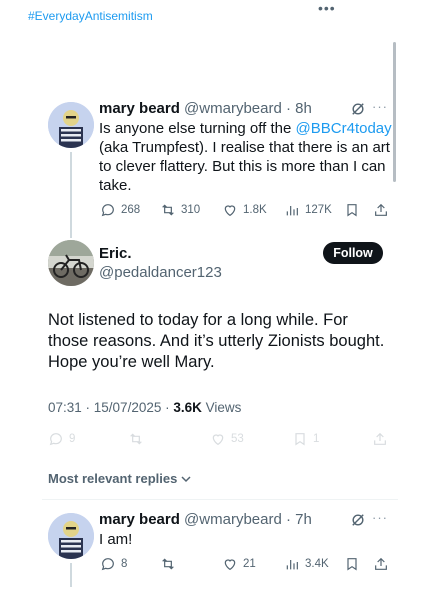  I want to click on views-button: 3.4K, so click(306, 564).